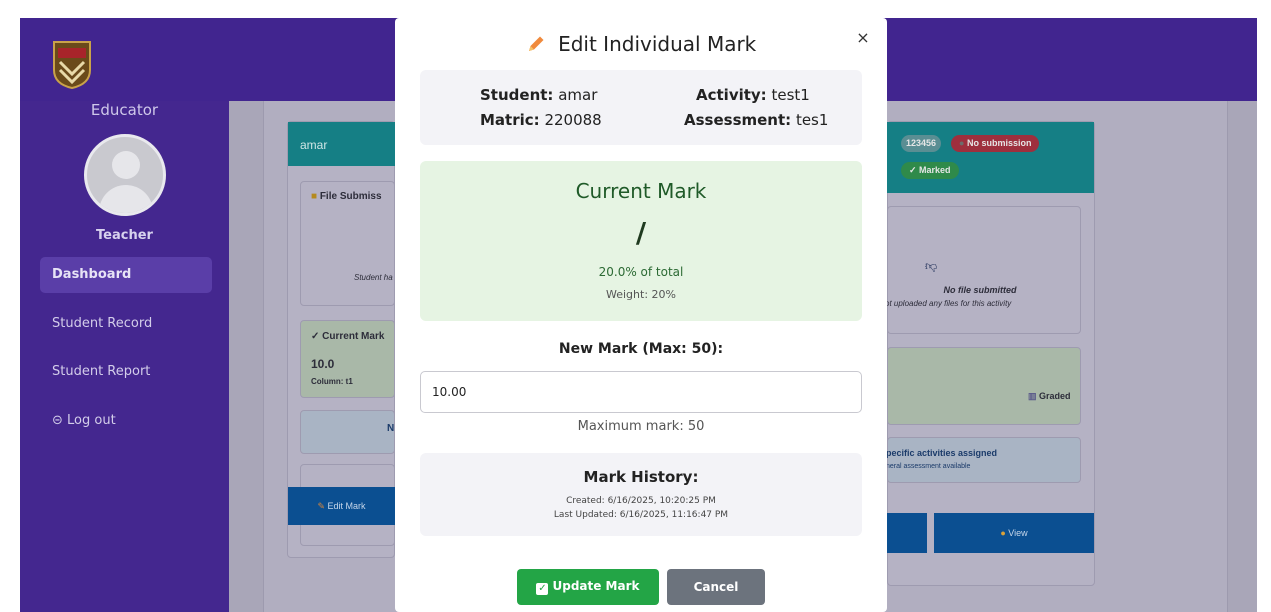 Image resolution: width=1271 pixels, height=612 pixels. Describe the element at coordinates (126, 421) in the screenshot. I see `sidebar-item-logout: ⊝ Log out` at that location.